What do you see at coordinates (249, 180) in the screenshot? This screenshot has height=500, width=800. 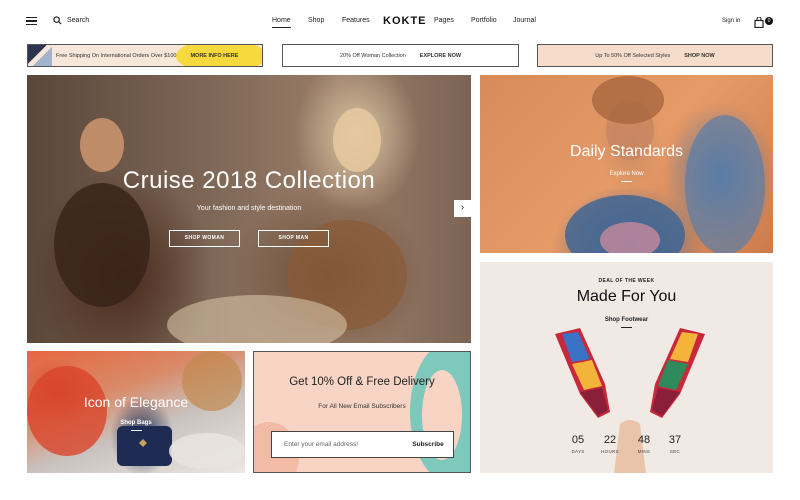 I see `hero-title: Cruise 2018 Collection` at bounding box center [249, 180].